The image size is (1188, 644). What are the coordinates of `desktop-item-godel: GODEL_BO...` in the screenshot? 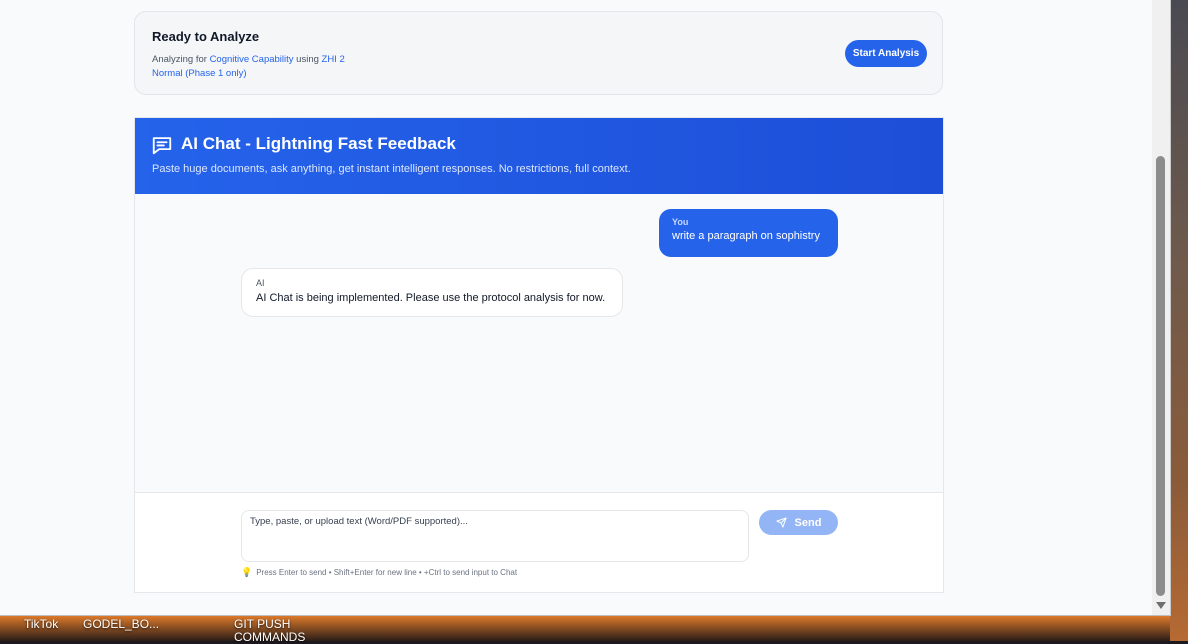 It's located at (121, 624).